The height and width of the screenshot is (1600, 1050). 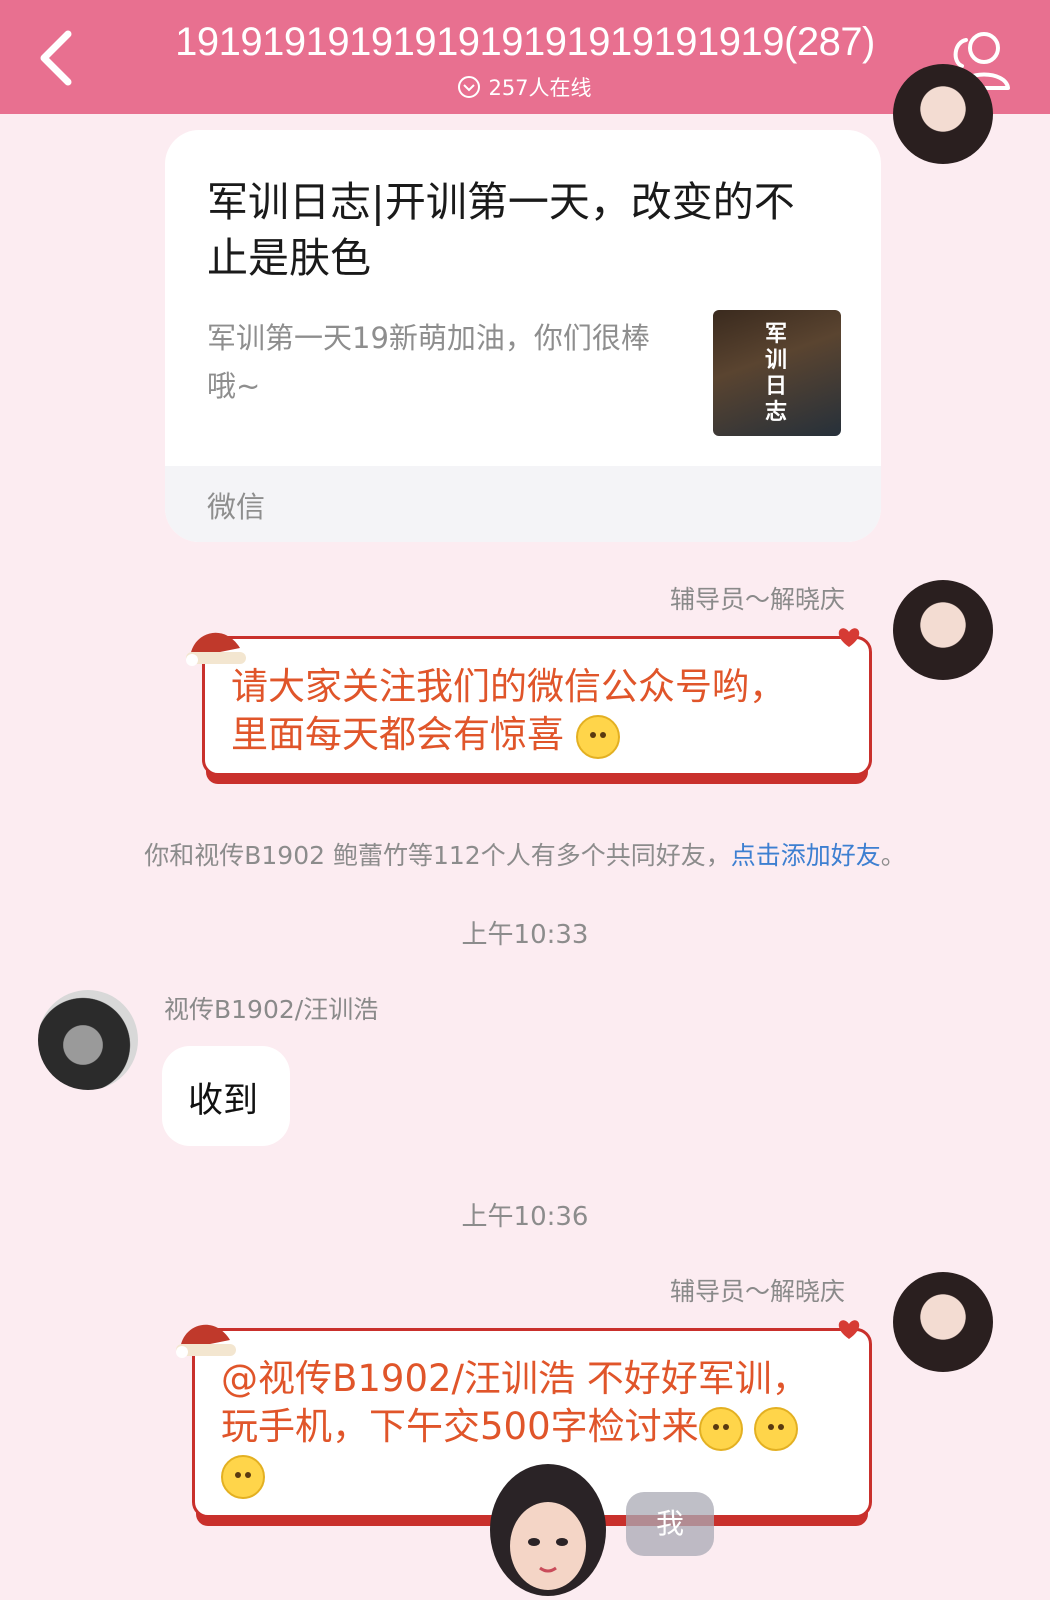 I want to click on group-title: 1919191919191919191919191919(287), so click(x=525, y=42).